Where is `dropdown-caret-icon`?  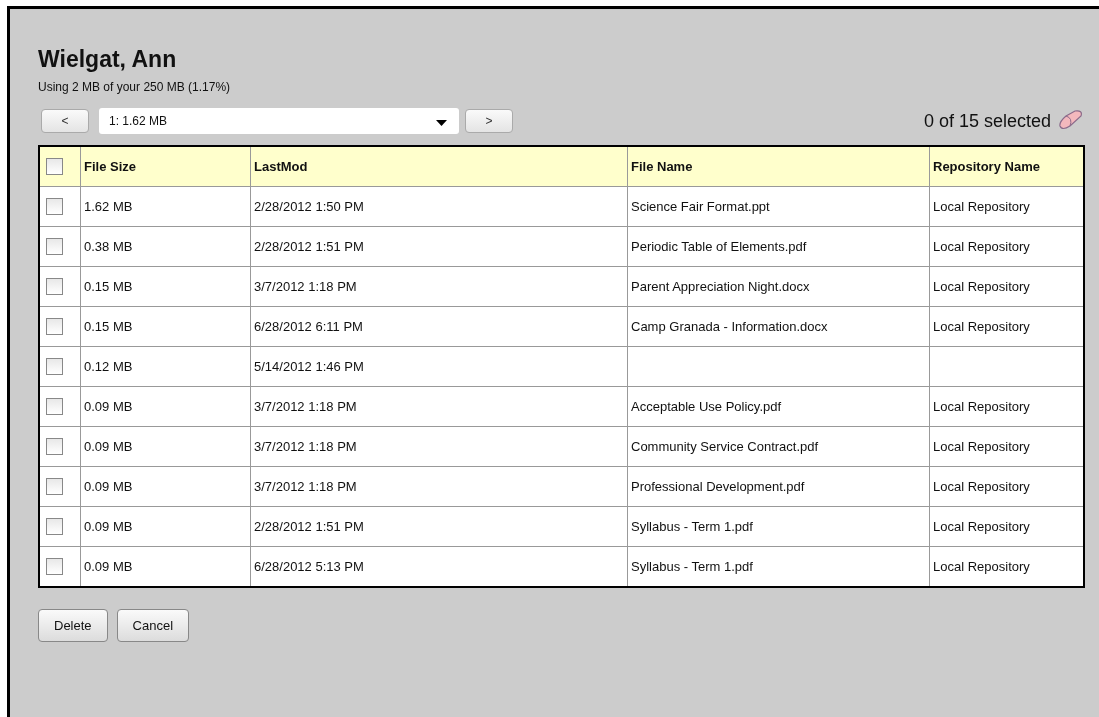
dropdown-caret-icon is located at coordinates (441, 123).